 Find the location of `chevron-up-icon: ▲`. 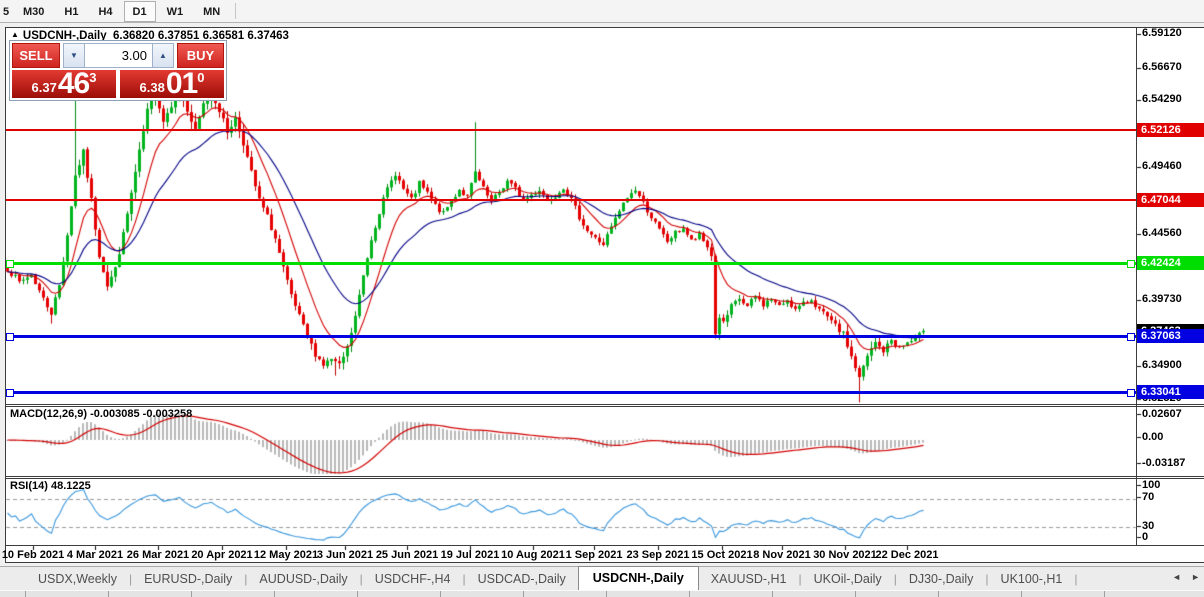

chevron-up-icon: ▲ is located at coordinates (163, 55).